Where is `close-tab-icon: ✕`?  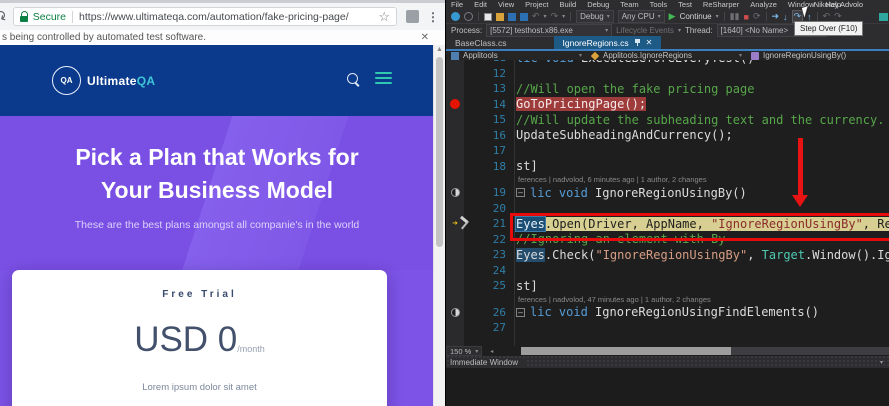 close-tab-icon: ✕ is located at coordinates (649, 42).